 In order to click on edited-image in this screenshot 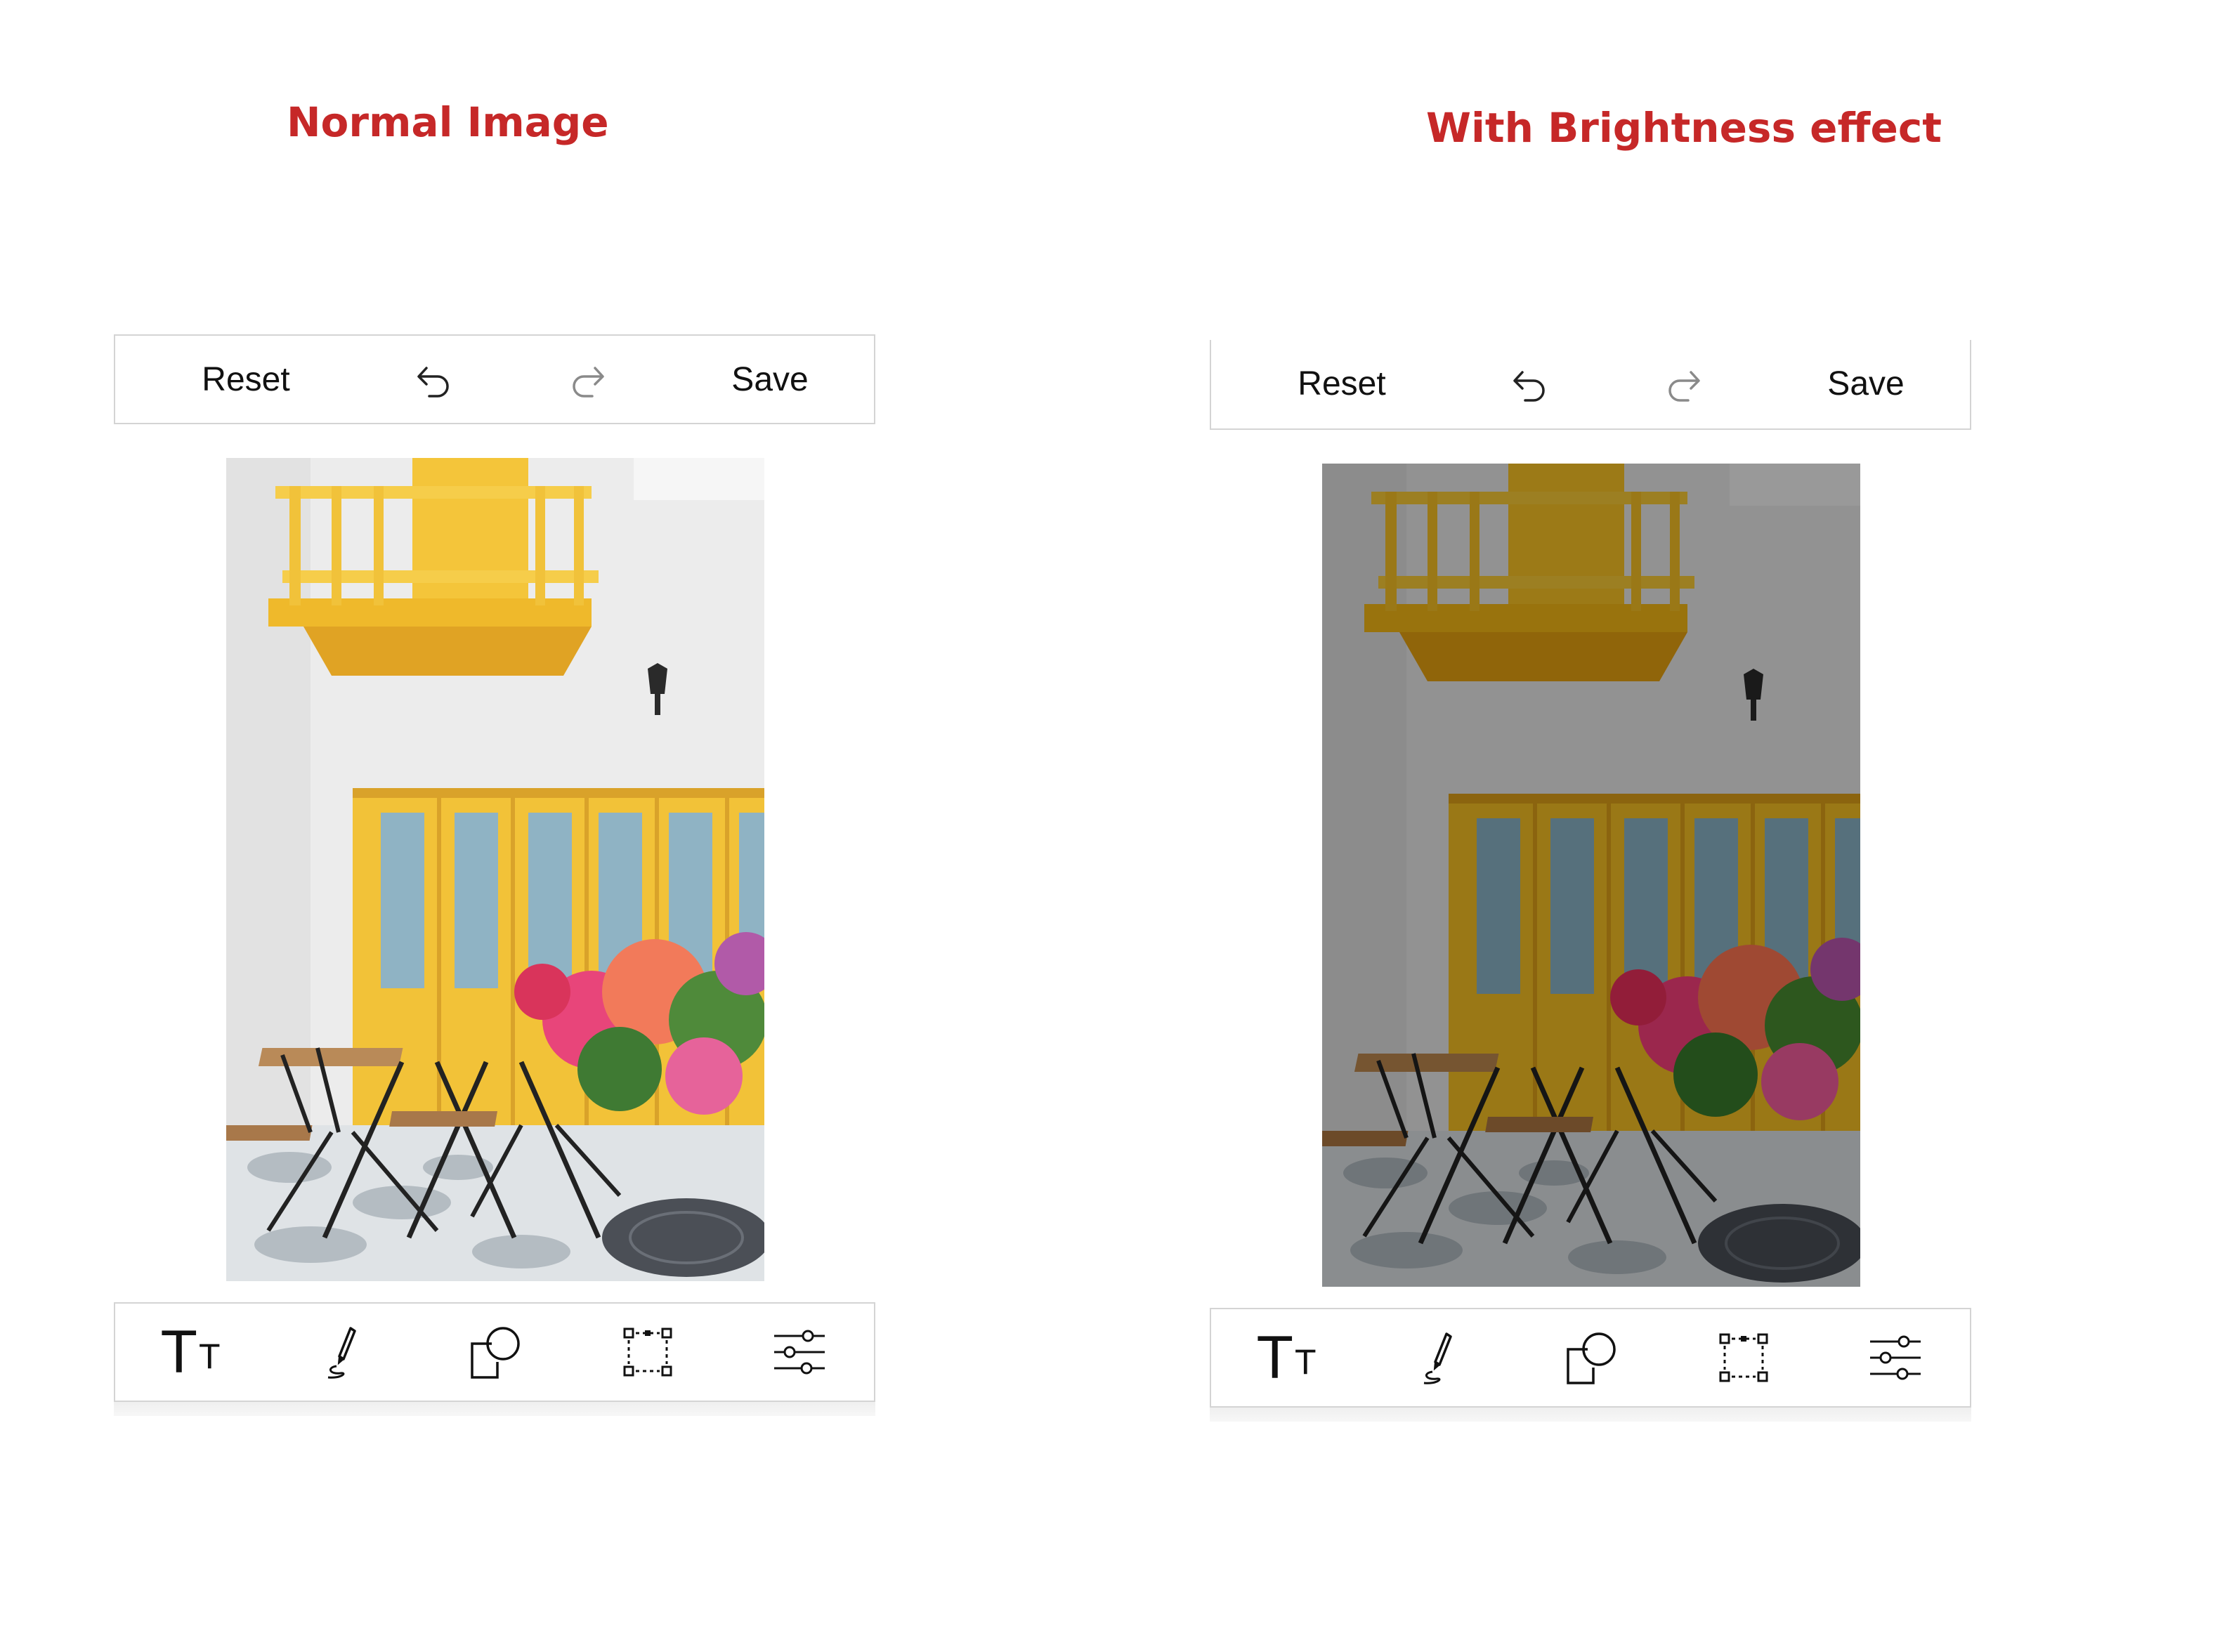, I will do `click(495, 869)`.